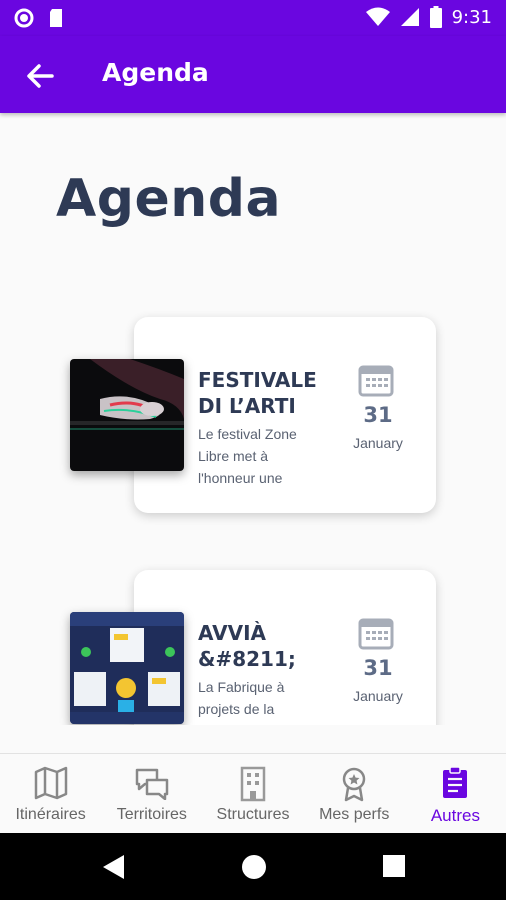 This screenshot has width=506, height=900. What do you see at coordinates (435, 17) in the screenshot?
I see `battery-icon` at bounding box center [435, 17].